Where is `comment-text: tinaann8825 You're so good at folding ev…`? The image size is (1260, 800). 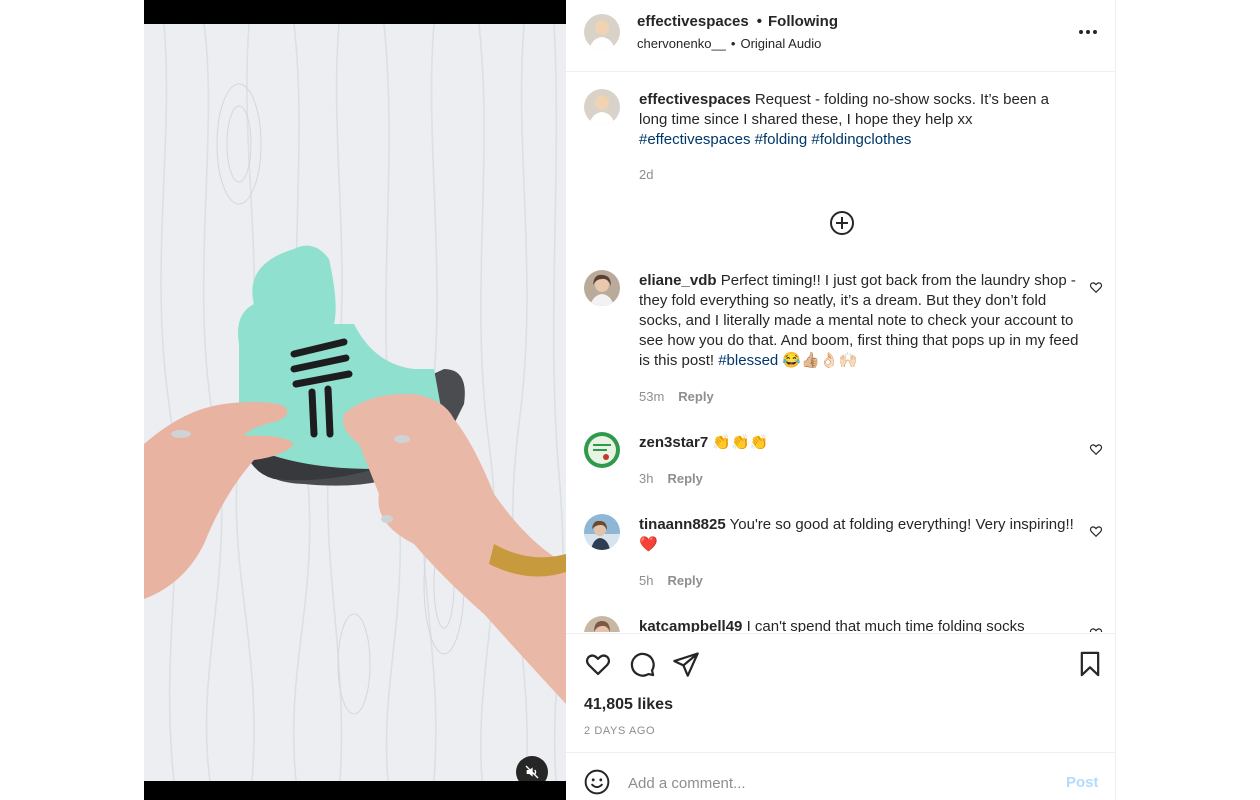
comment-text: tinaann8825 You're so good at folding ev… is located at coordinates (859, 535).